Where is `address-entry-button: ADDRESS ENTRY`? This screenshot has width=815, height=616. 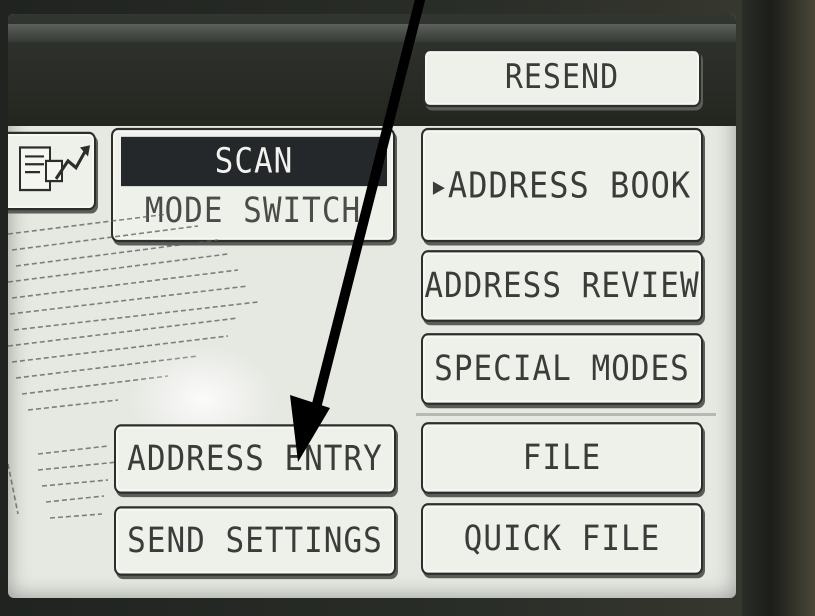 address-entry-button: ADDRESS ENTRY is located at coordinates (255, 459).